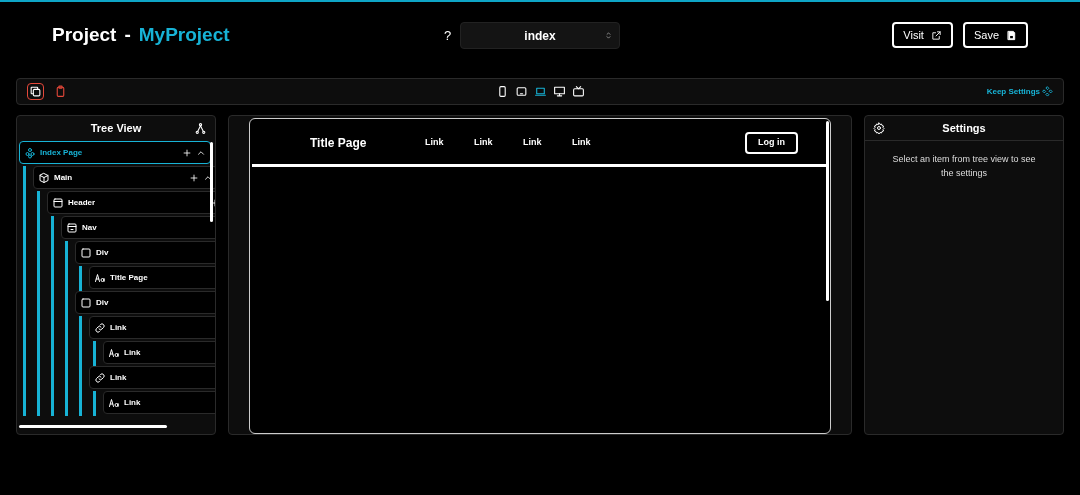 The image size is (1080, 495). What do you see at coordinates (448, 35) in the screenshot?
I see `help-mark: ?` at bounding box center [448, 35].